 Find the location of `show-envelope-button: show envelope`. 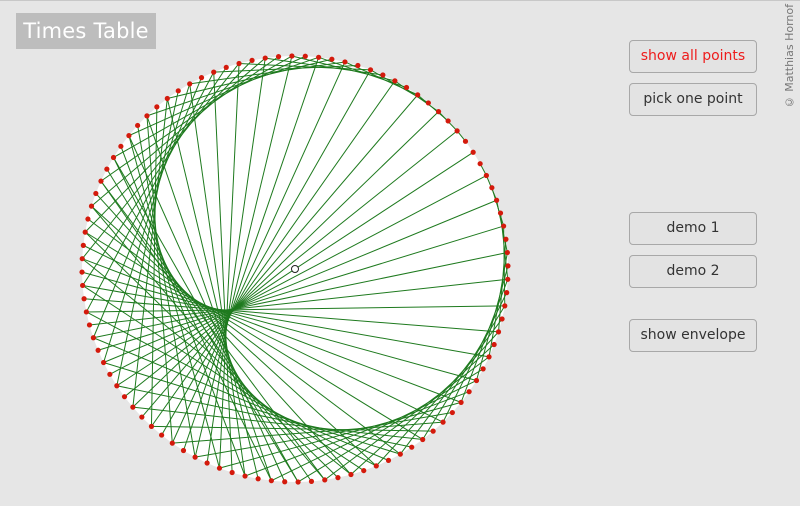

show-envelope-button: show envelope is located at coordinates (693, 335).